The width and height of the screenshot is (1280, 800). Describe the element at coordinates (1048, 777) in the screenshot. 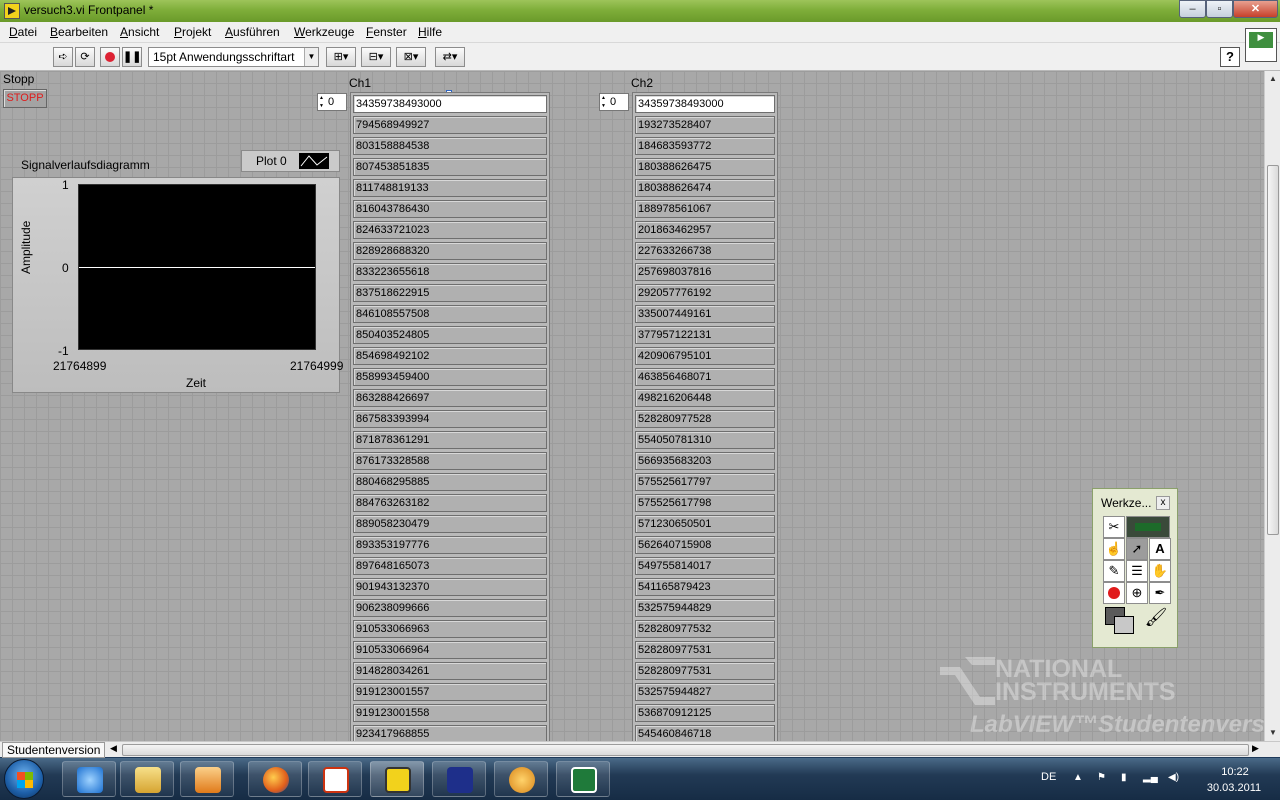

I see `language-indicator: DE` at that location.